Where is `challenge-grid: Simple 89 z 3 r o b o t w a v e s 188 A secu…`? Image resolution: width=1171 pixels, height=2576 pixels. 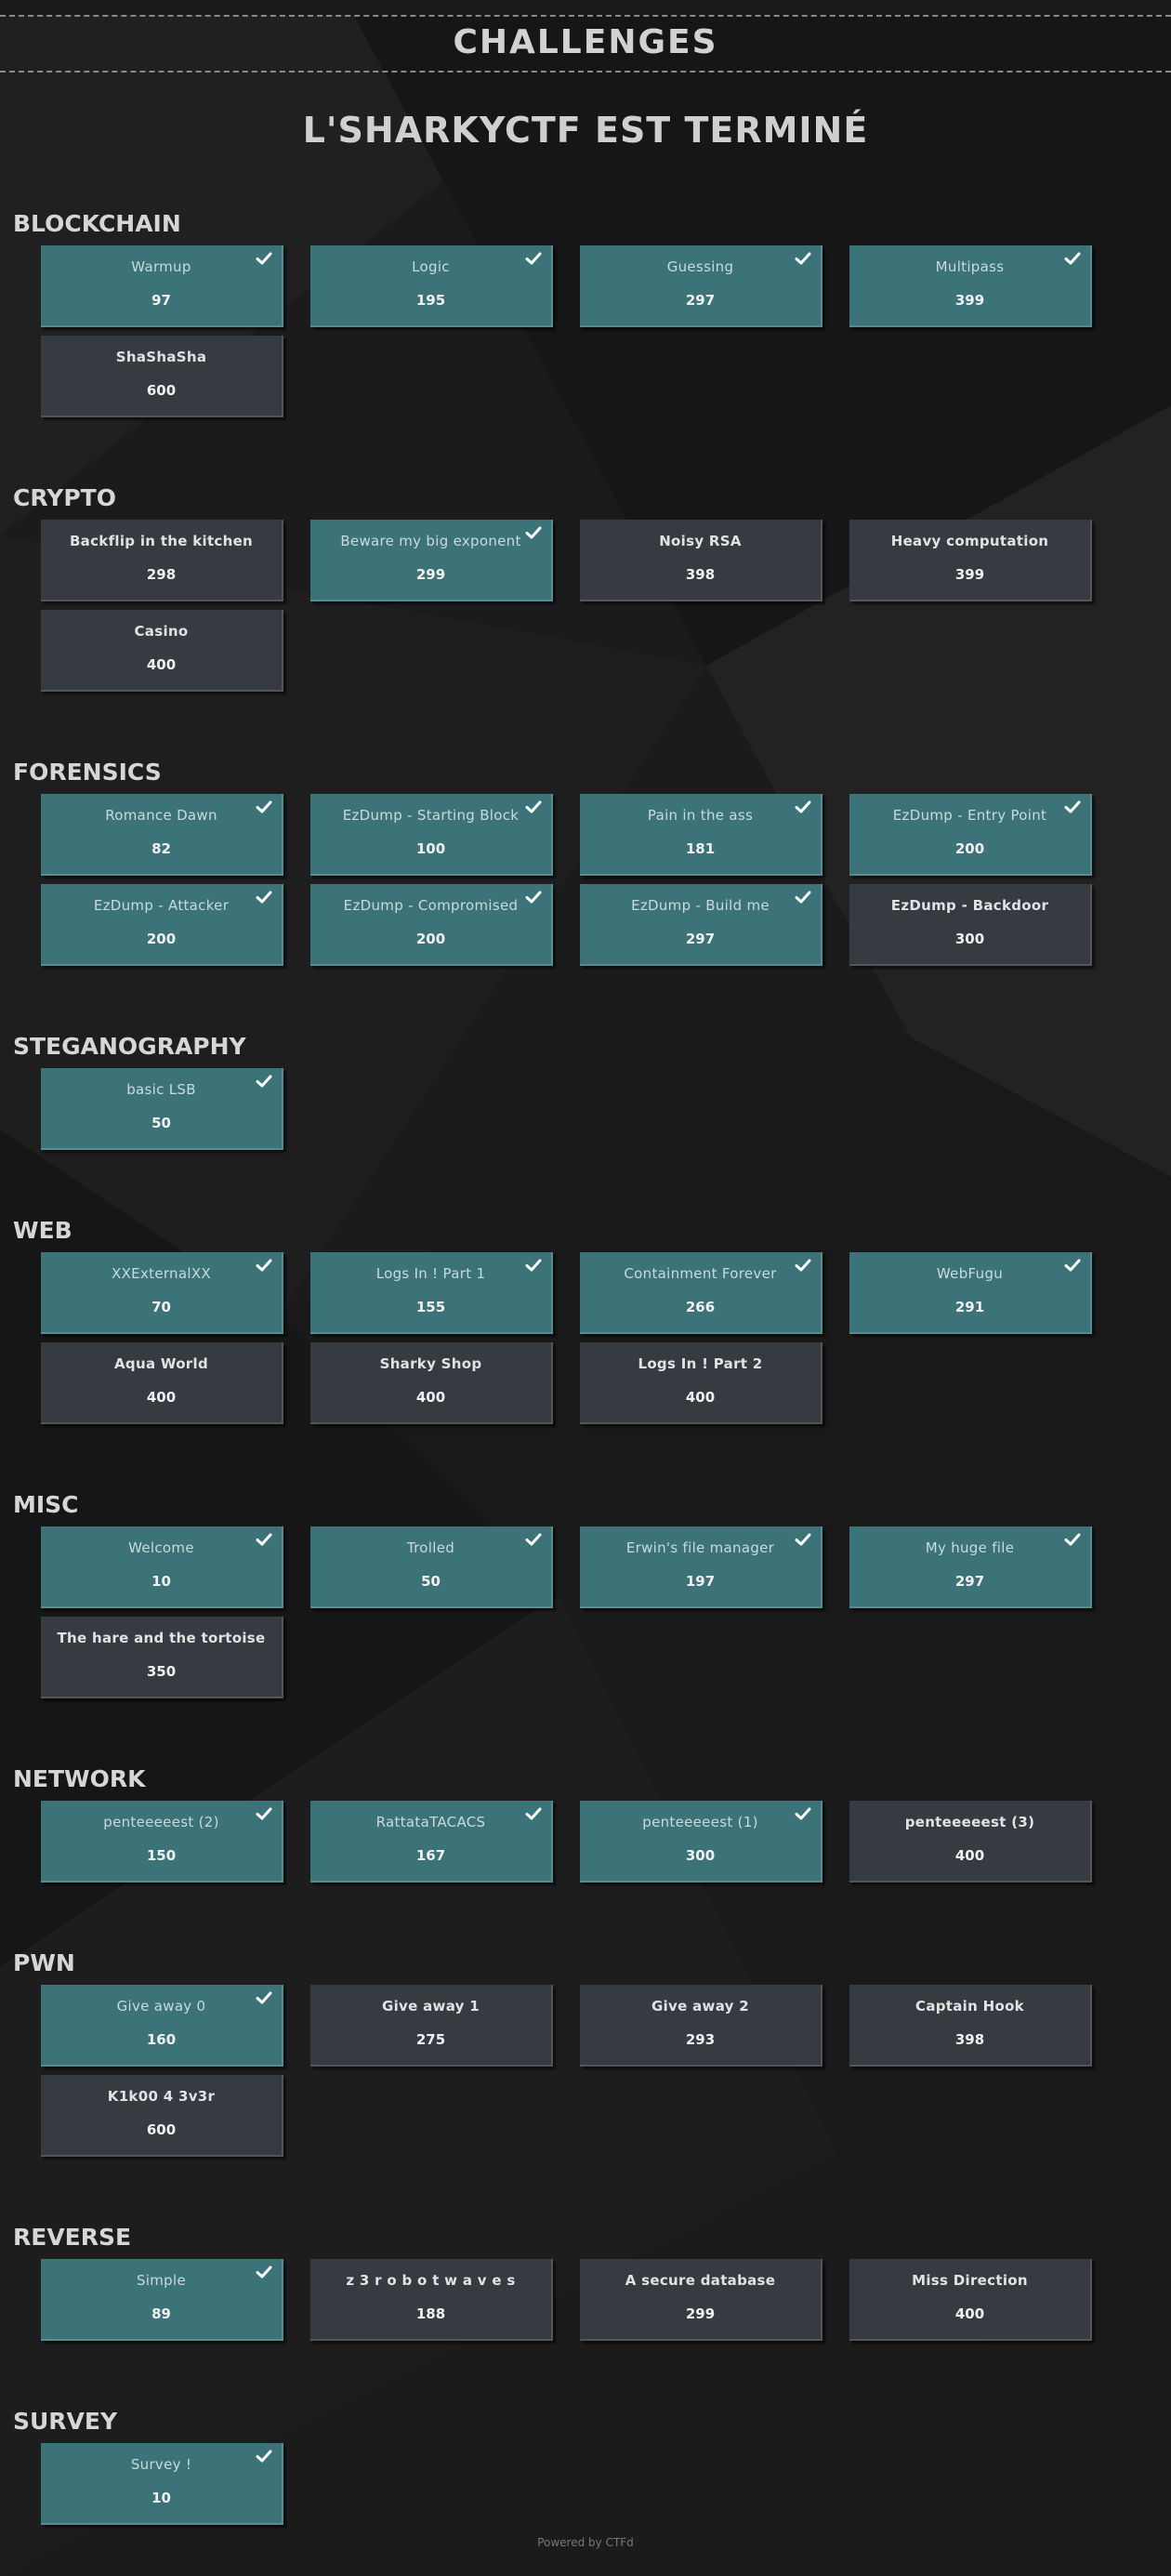
challenge-grid: Simple 89 z 3 r o b o t w a v e s 188 A secu… is located at coordinates (590, 2300).